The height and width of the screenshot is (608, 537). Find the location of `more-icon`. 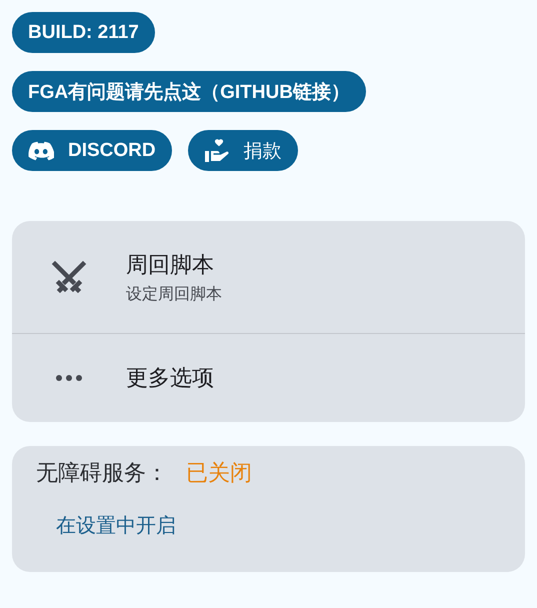

more-icon is located at coordinates (69, 378).